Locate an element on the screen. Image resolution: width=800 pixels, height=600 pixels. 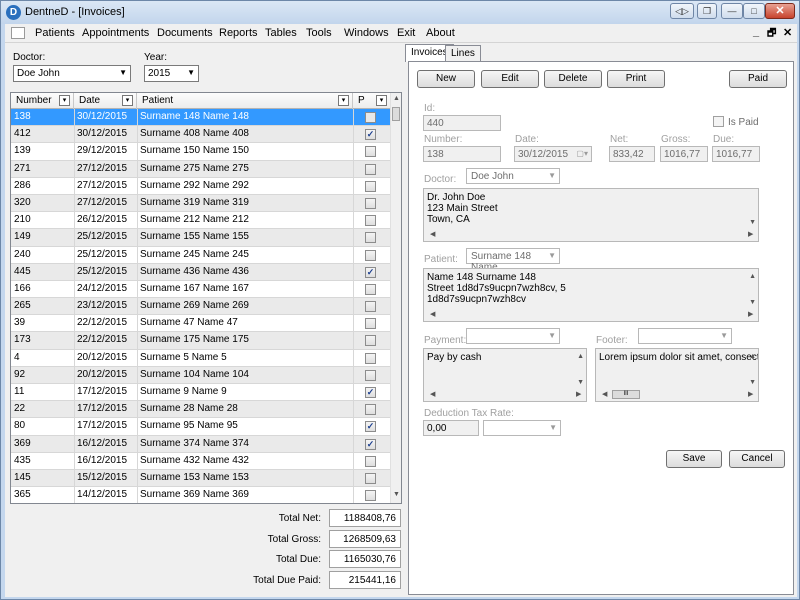
calendar-dropdown-icon: ▢▾ is located at coordinates (582, 153).